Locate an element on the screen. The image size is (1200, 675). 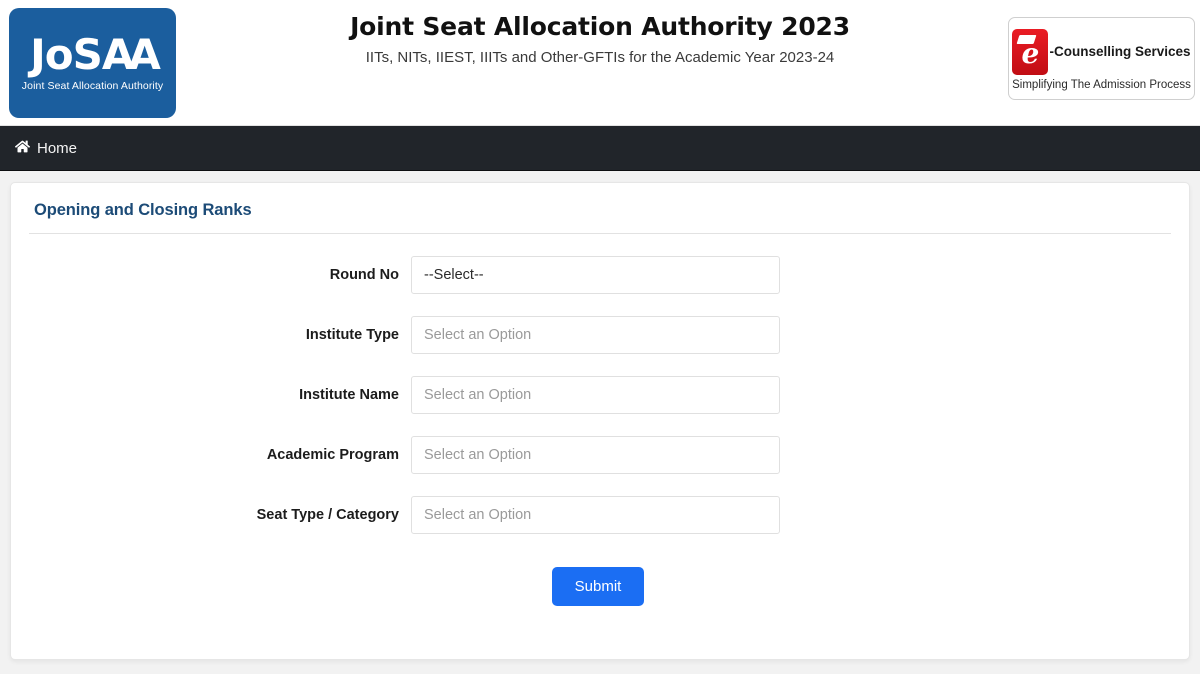
ecounselling-e-letter: e is located at coordinates (1030, 53).